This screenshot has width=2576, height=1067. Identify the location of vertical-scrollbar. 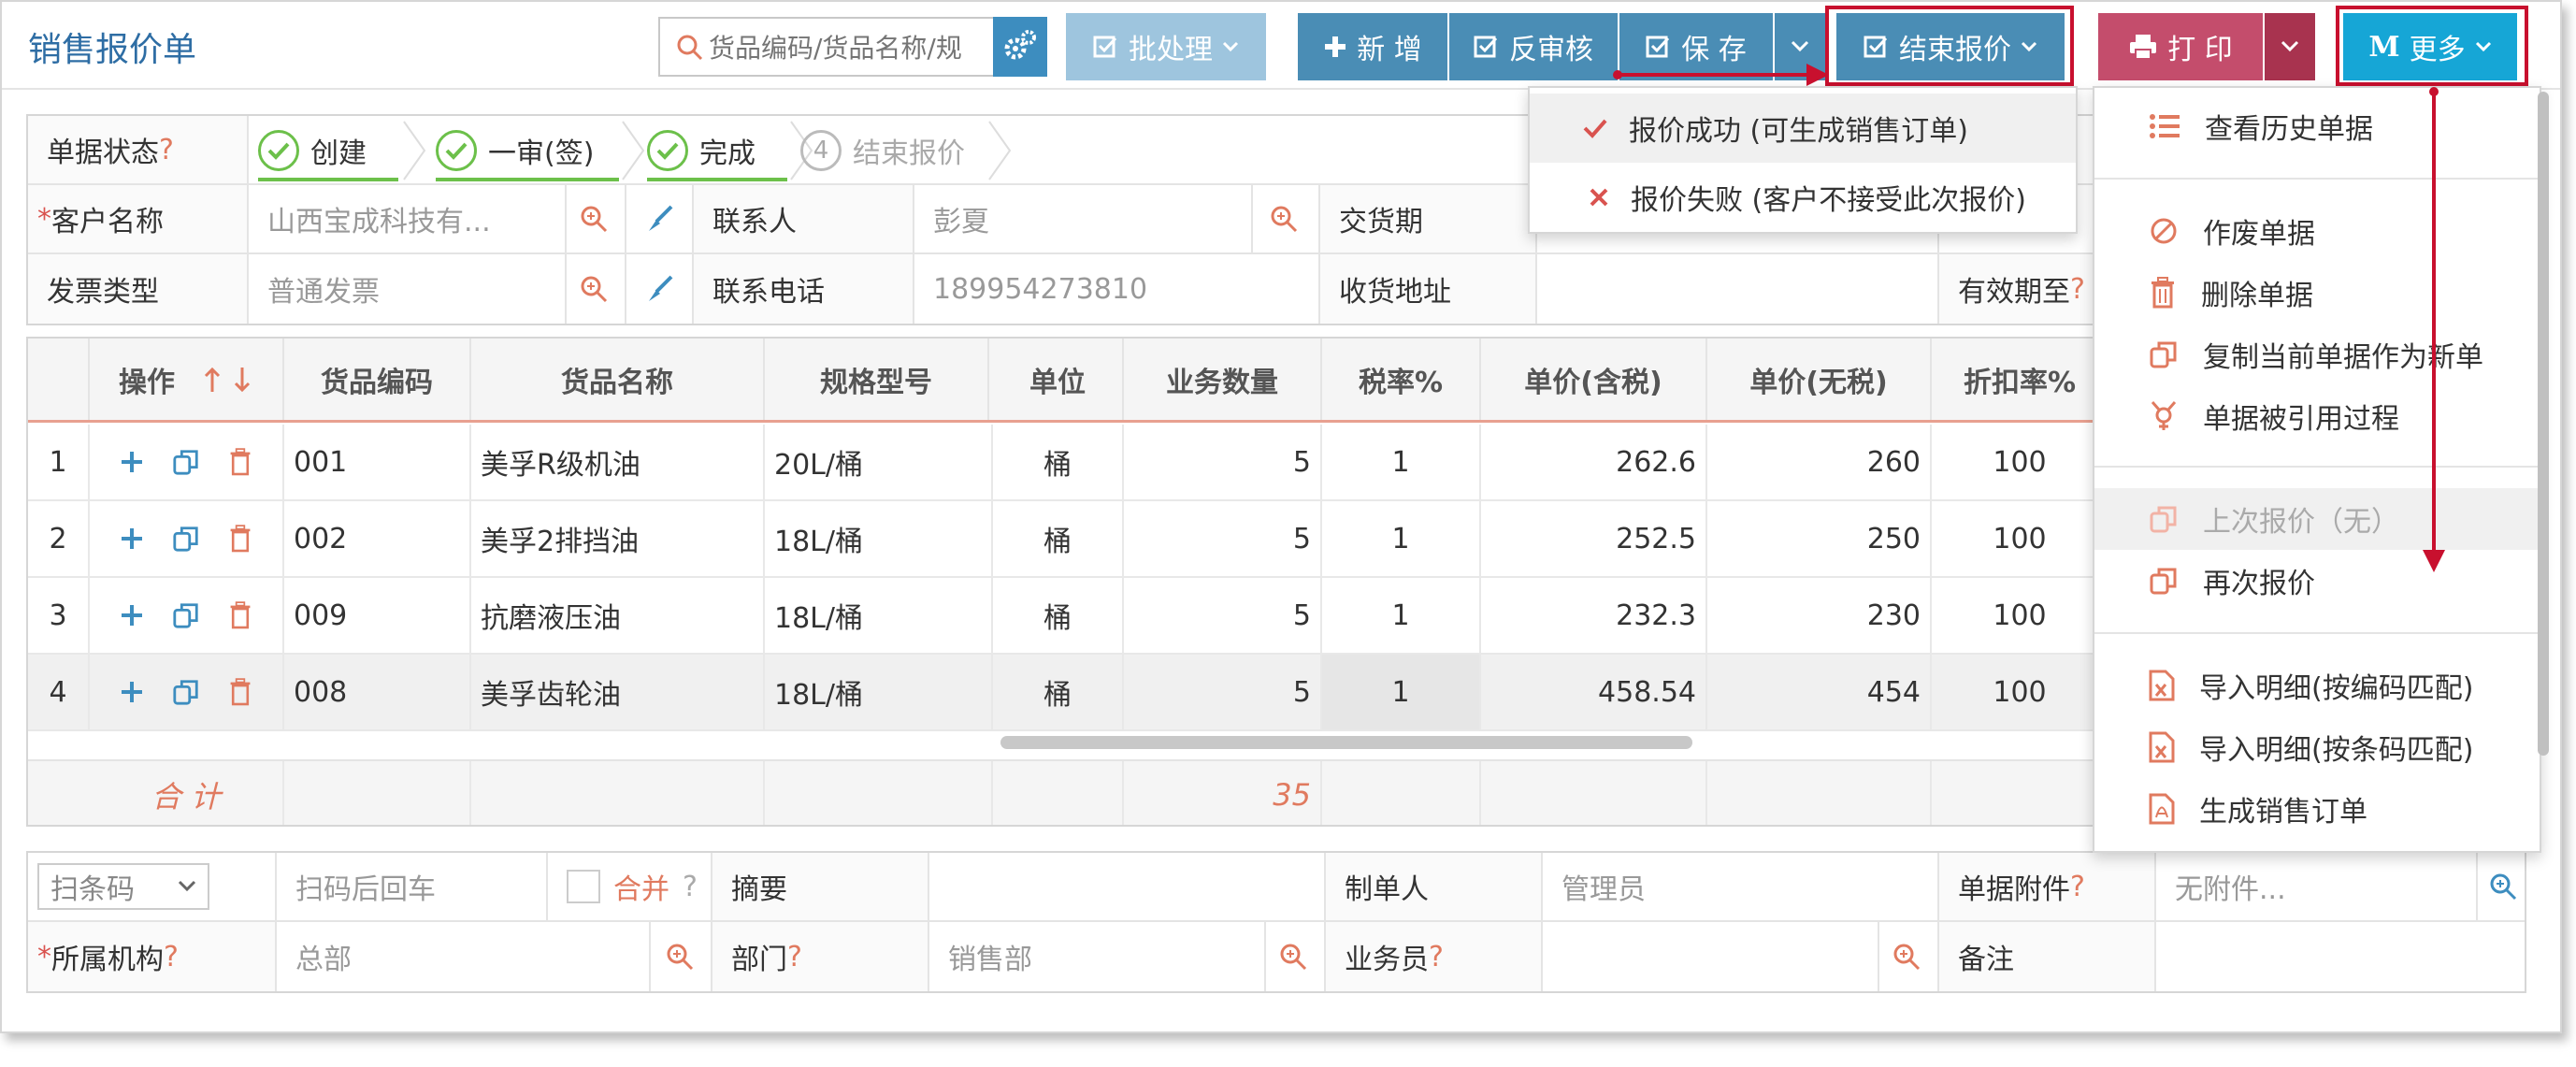
(2543, 424).